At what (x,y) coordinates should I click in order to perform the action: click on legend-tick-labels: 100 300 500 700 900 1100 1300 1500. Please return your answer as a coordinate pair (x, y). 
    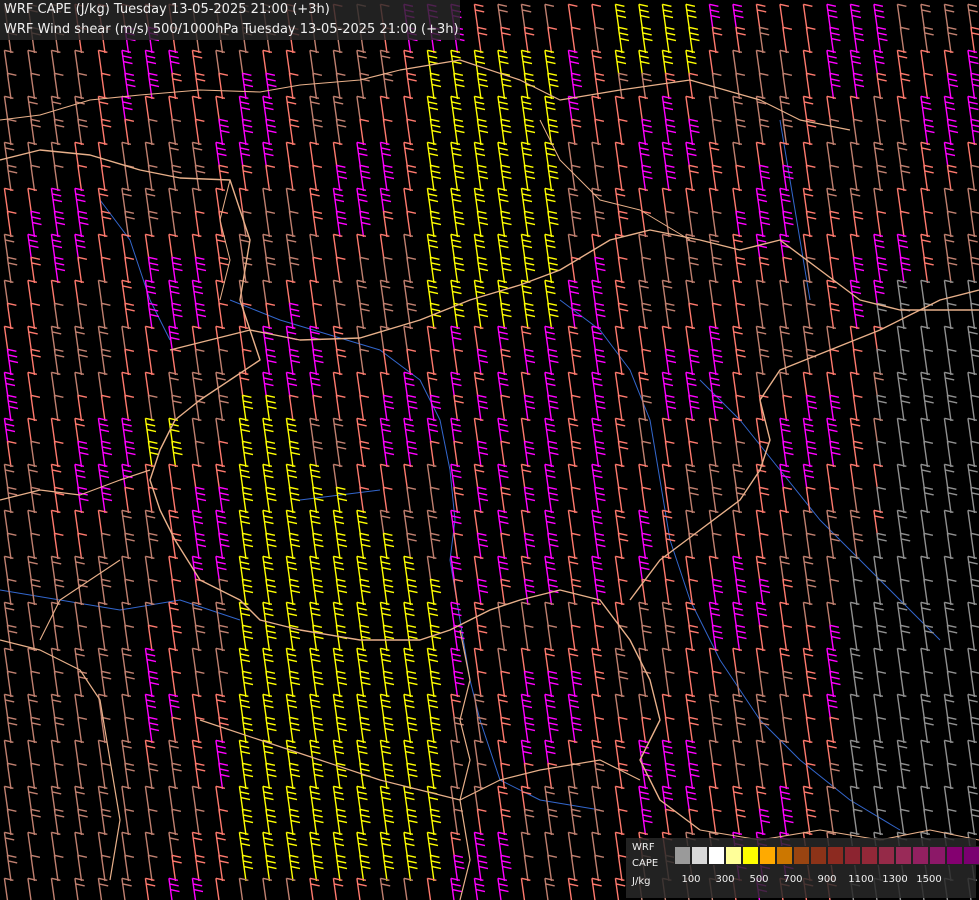
    Looking at the image, I should click on (824, 881).